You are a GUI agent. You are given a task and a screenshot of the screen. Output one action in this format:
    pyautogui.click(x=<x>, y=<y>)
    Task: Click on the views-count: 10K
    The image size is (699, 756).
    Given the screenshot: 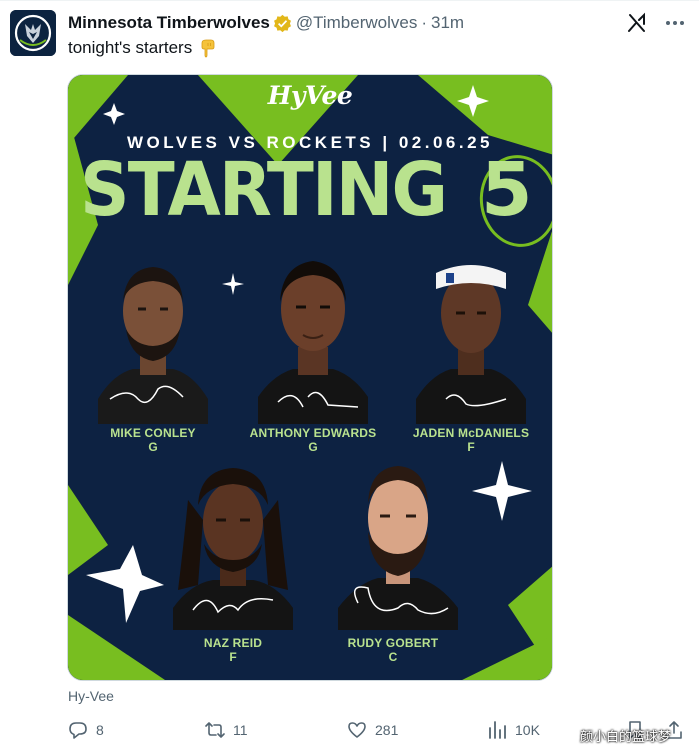 What is the action you would take?
    pyautogui.click(x=527, y=730)
    